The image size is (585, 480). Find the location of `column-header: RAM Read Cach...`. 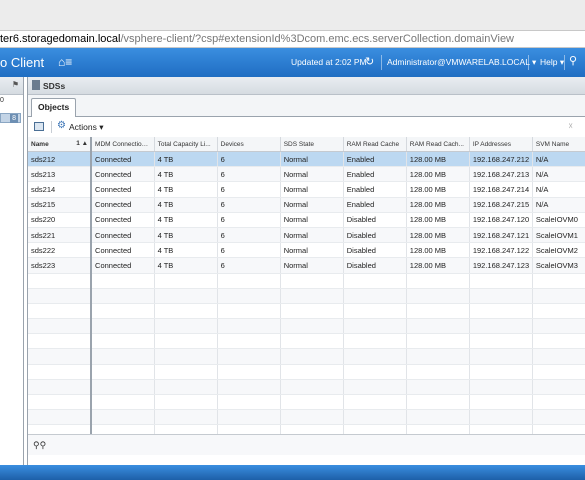

column-header: RAM Read Cach... is located at coordinates (438, 144).